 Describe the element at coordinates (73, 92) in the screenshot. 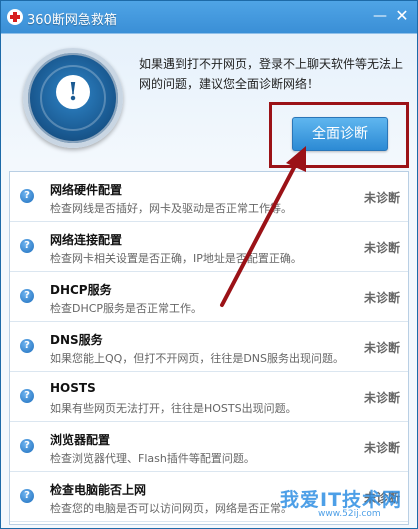

I see `exclamation-icon: !` at that location.